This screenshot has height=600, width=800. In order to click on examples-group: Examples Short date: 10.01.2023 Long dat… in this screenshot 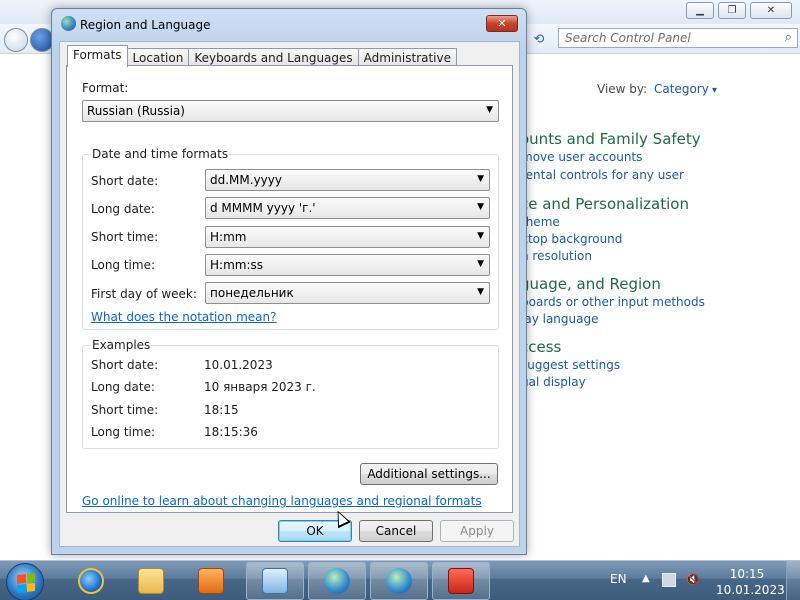, I will do `click(290, 393)`.